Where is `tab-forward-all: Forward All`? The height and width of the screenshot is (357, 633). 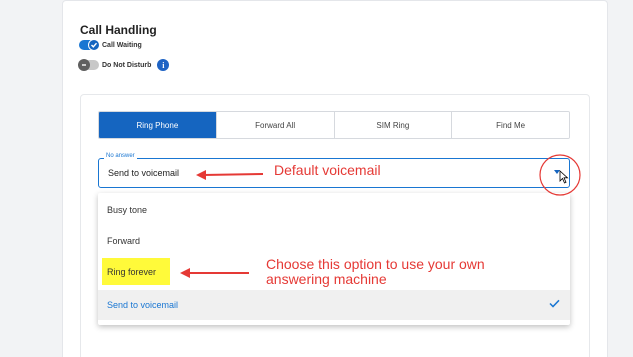
tab-forward-all: Forward All is located at coordinates (275, 125).